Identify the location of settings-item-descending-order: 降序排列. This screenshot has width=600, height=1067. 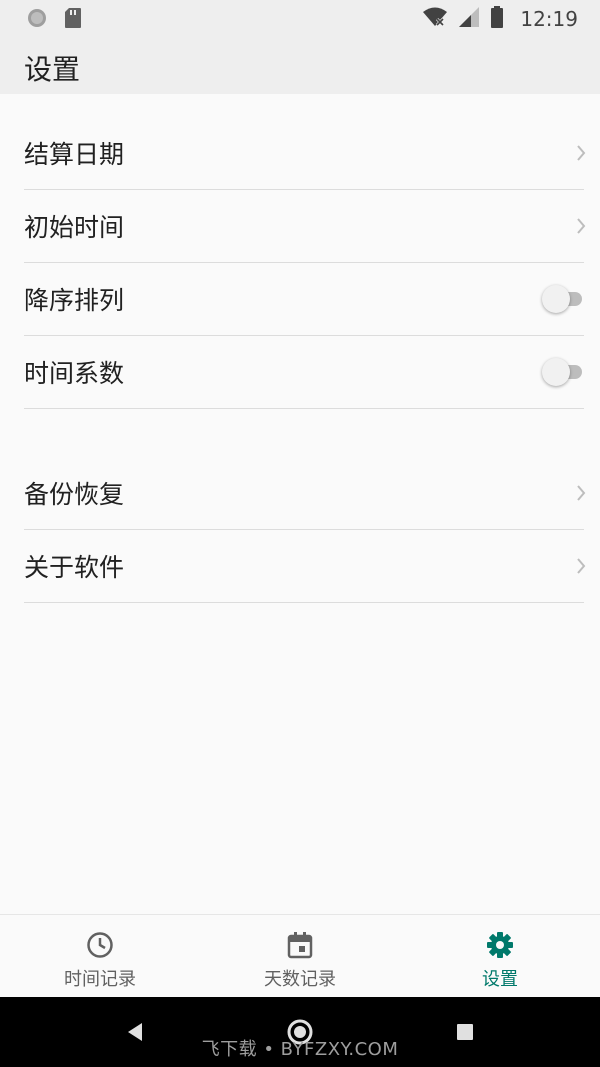
(304, 299).